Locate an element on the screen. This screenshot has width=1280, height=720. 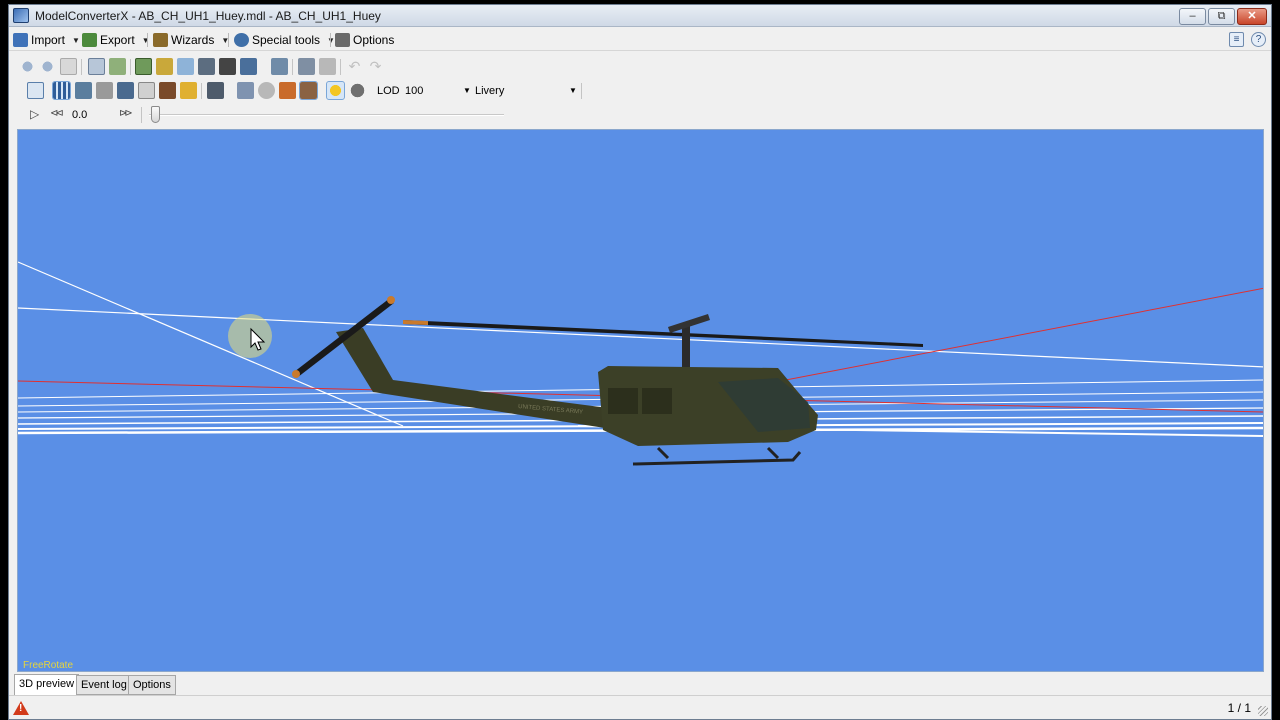
tab-options: Options is located at coordinates (152, 685).